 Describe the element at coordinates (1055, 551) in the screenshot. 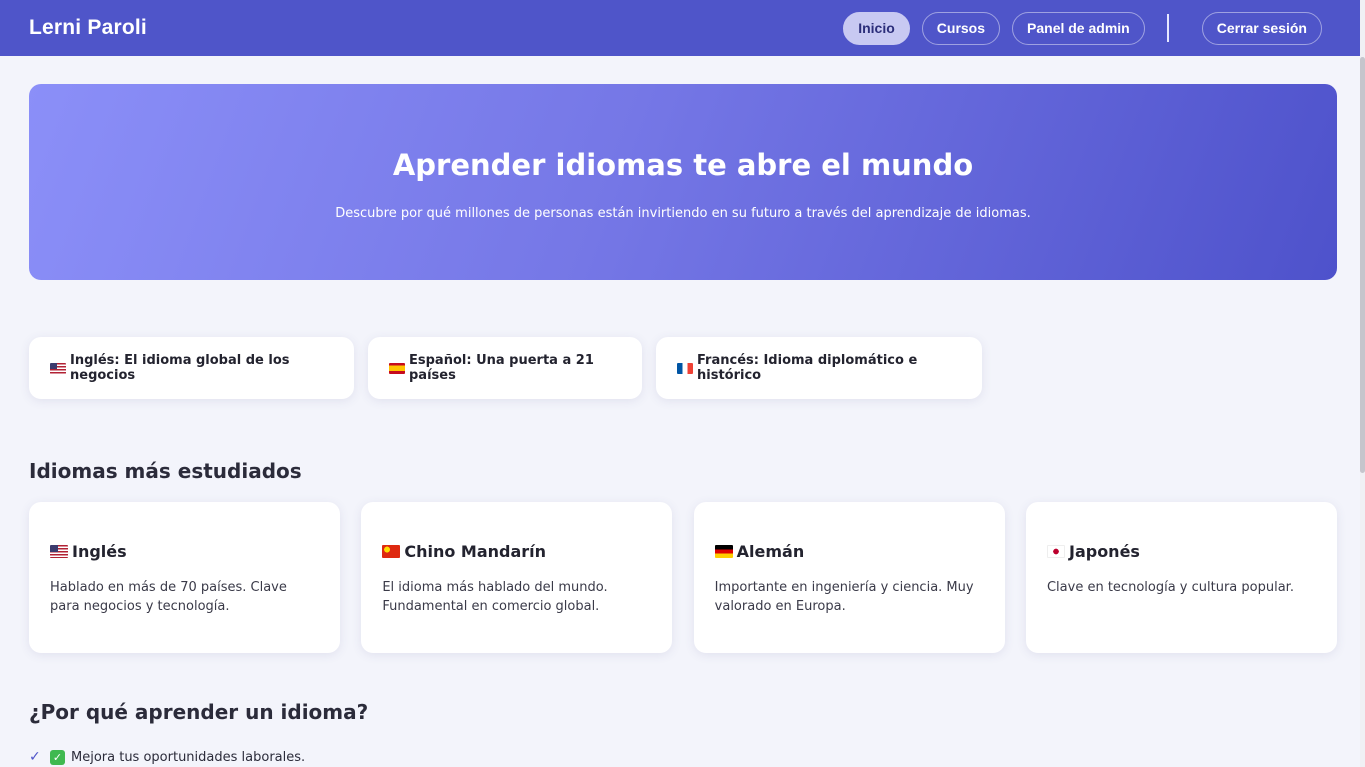

I see `japan-flag-icon` at that location.